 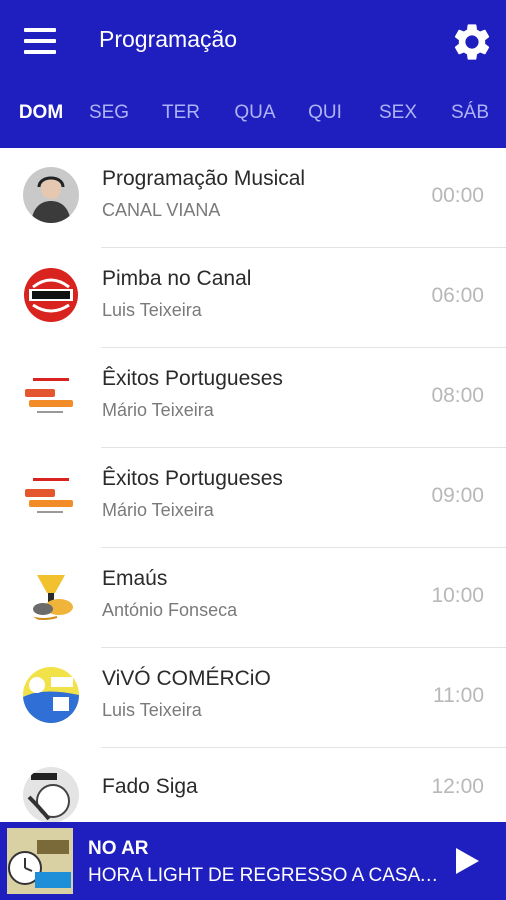 I want to click on program-time: 06:00, so click(x=457, y=295).